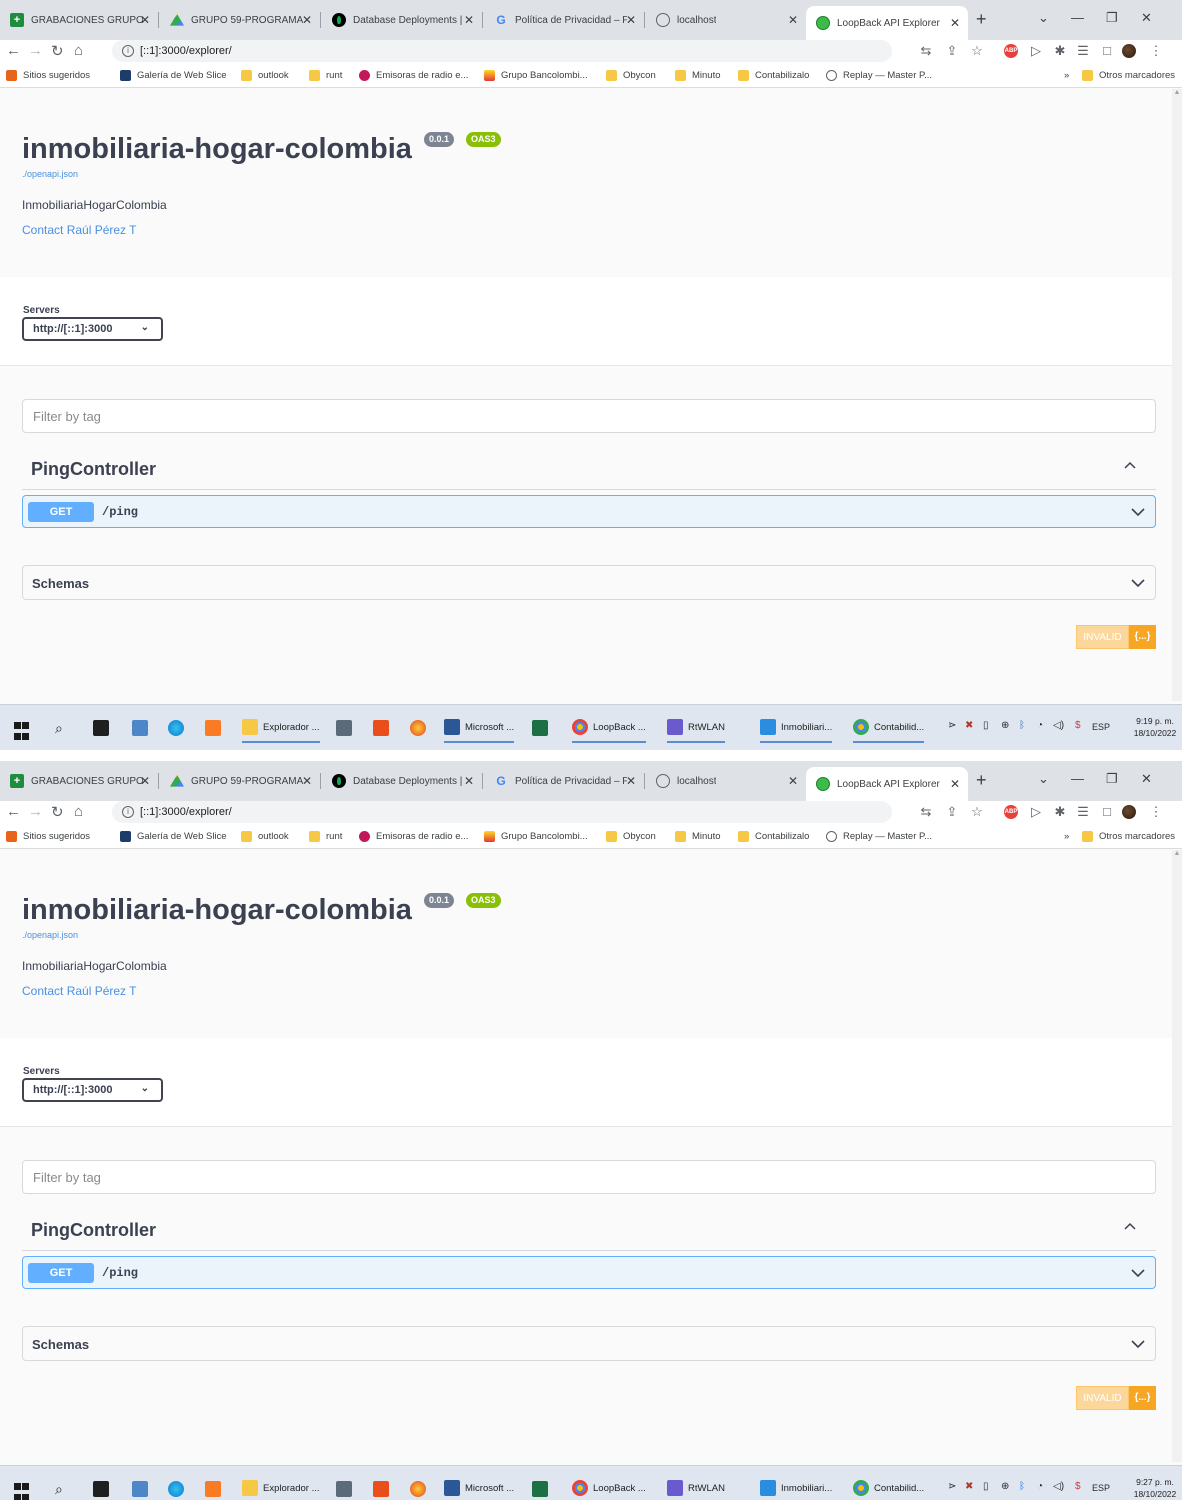 This screenshot has width=1182, height=1500. Describe the element at coordinates (1107, 812) in the screenshot. I see `side-panel-icon: □` at that location.